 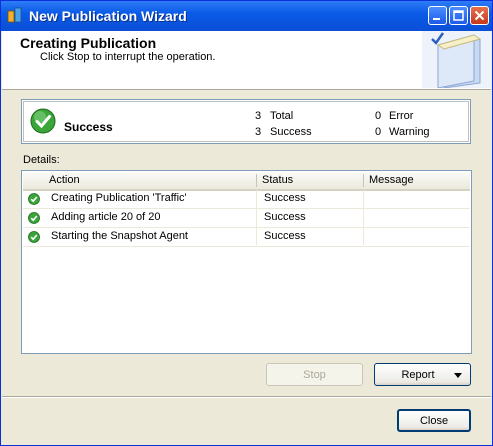 I want to click on maximize-icon, so click(x=458, y=15).